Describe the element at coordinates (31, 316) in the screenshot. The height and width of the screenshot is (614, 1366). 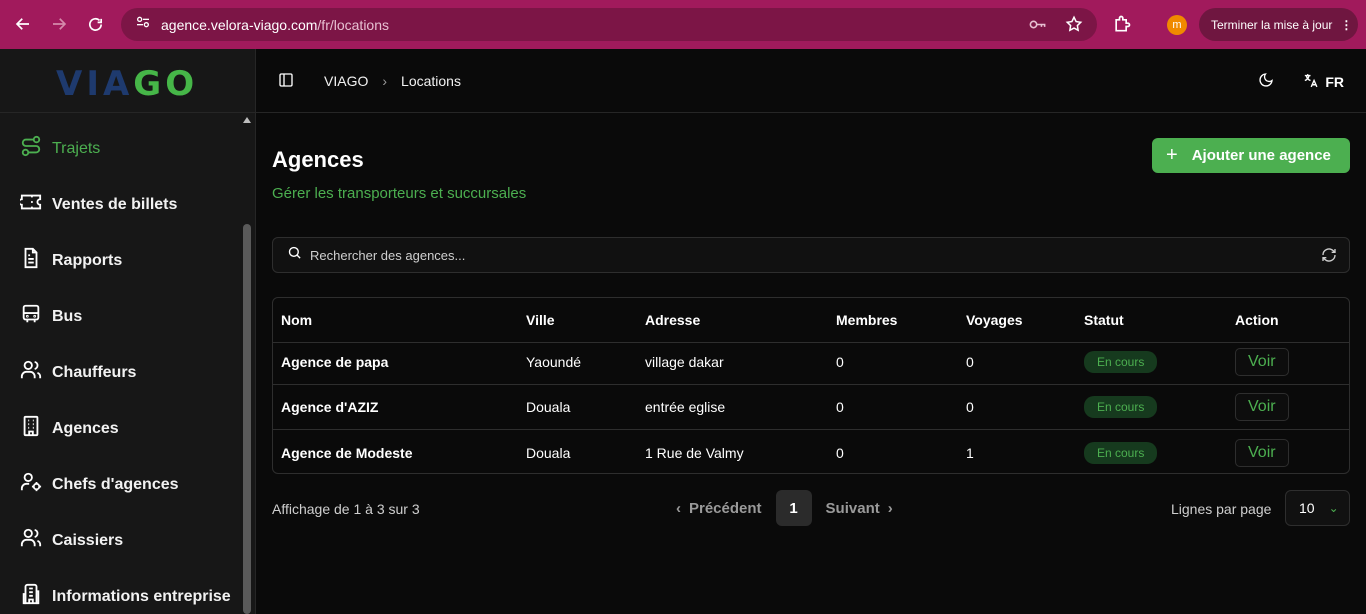
I see `bus-icon` at that location.